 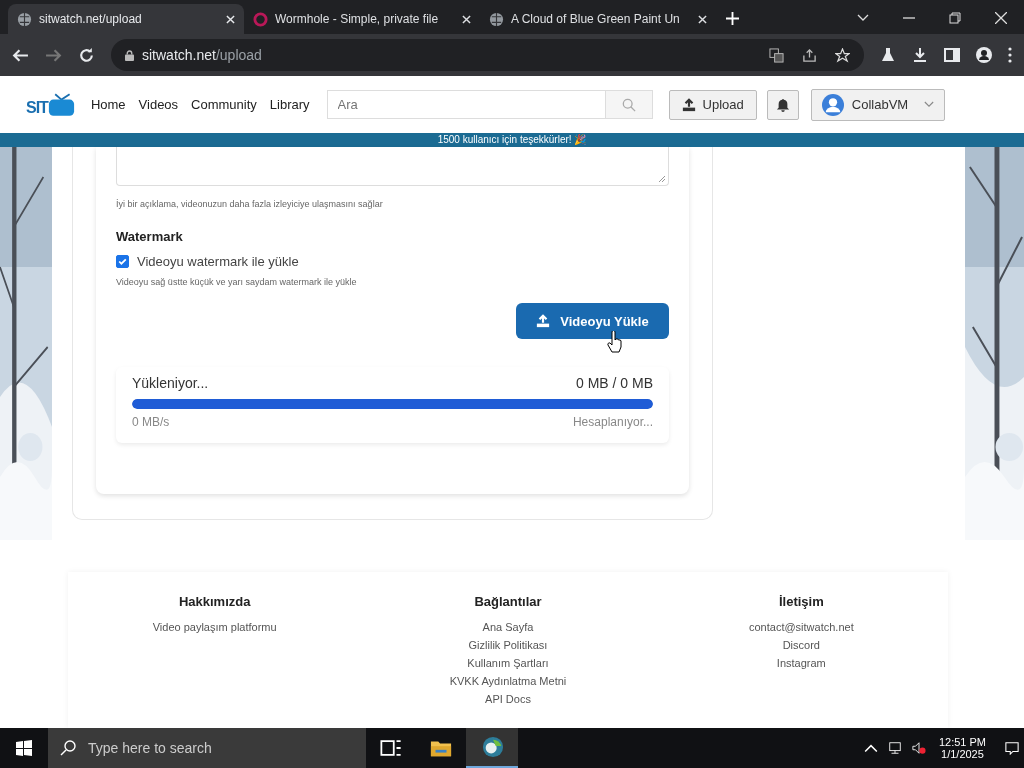 I want to click on upload-button: Upload, so click(x=712, y=104).